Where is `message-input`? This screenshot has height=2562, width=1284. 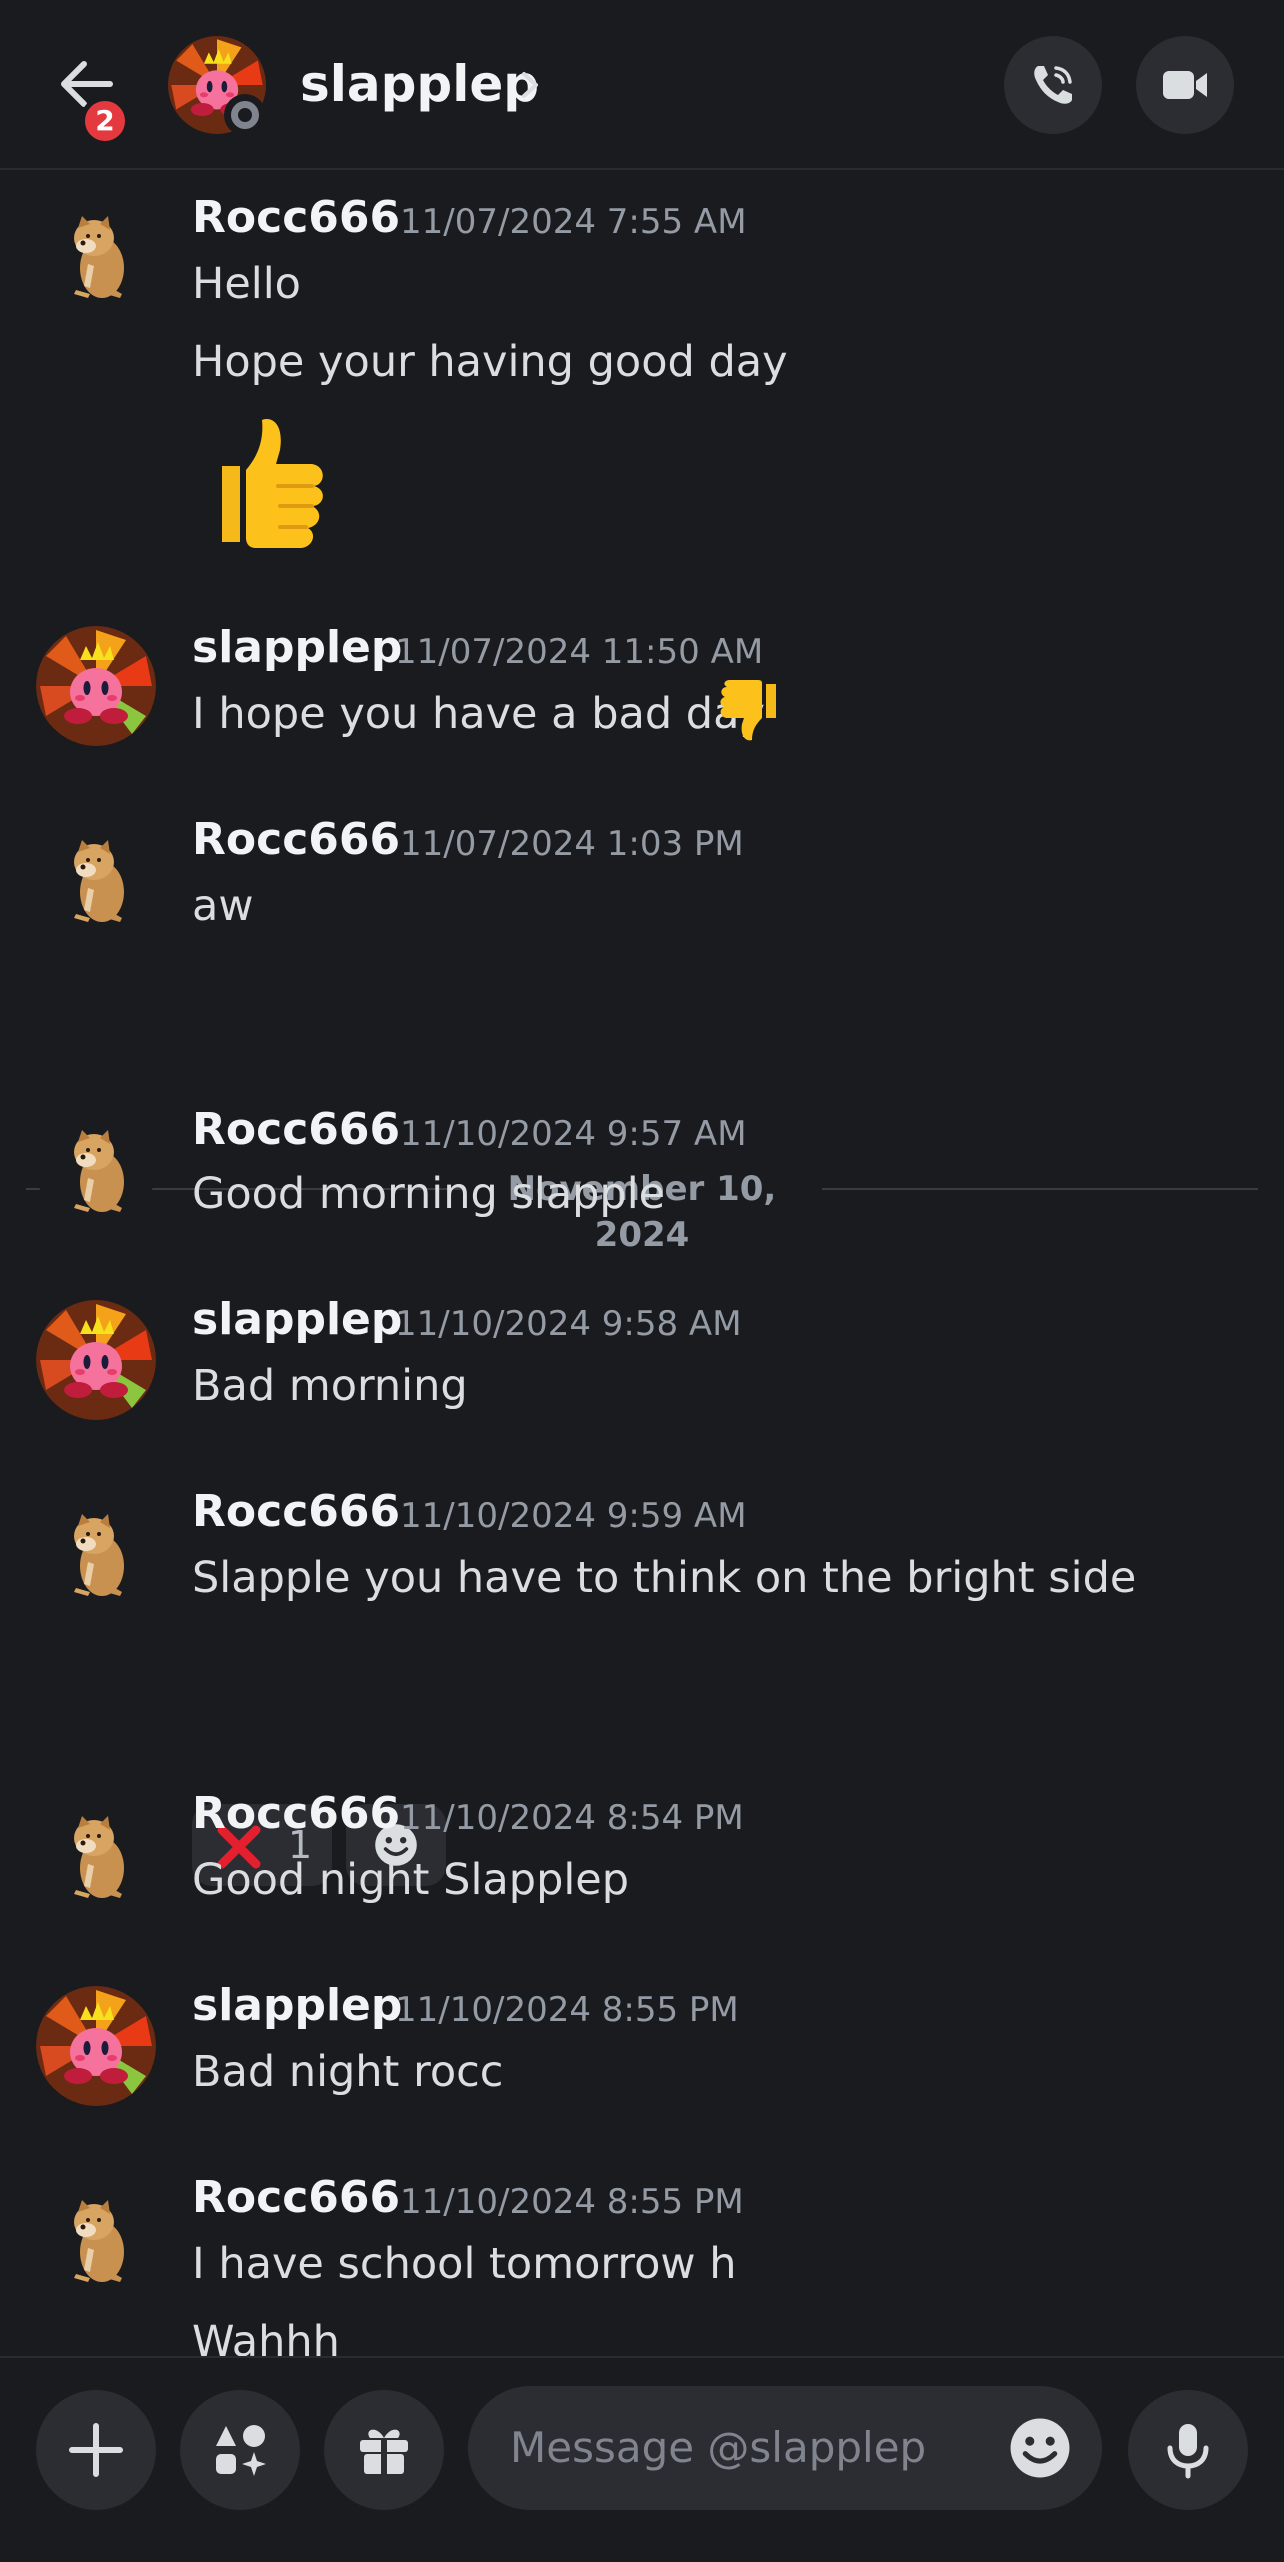 message-input is located at coordinates (750, 2447).